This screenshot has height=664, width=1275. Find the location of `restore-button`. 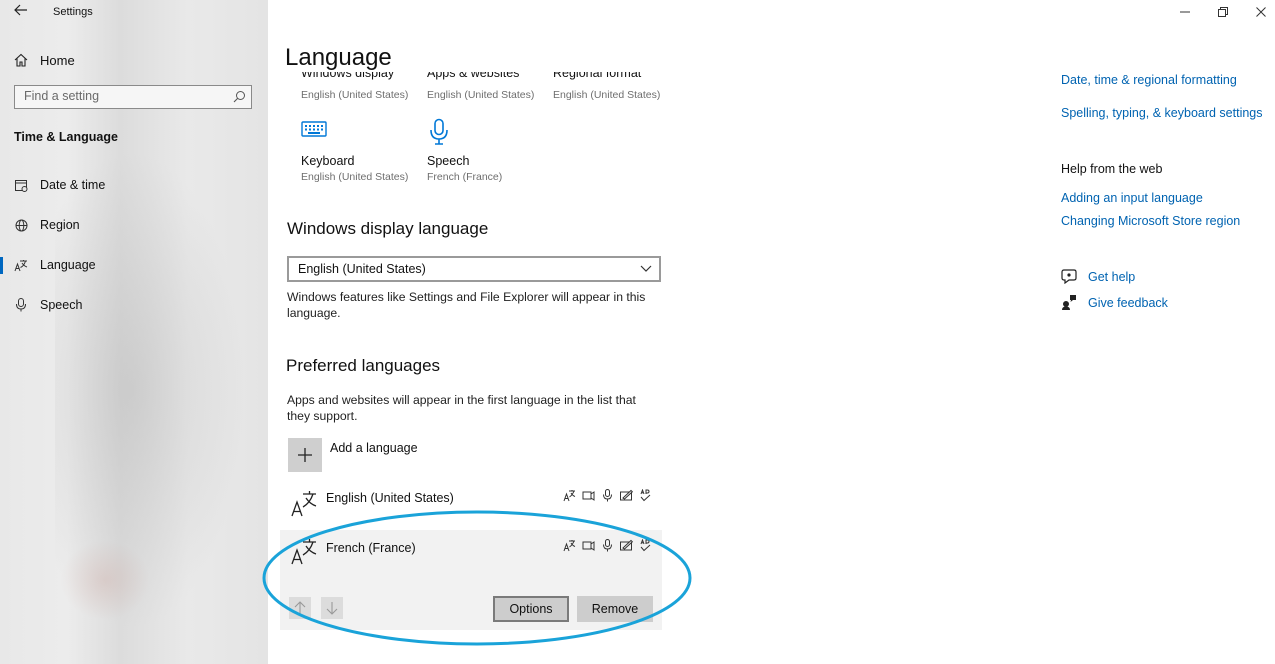

restore-button is located at coordinates (1223, 12).